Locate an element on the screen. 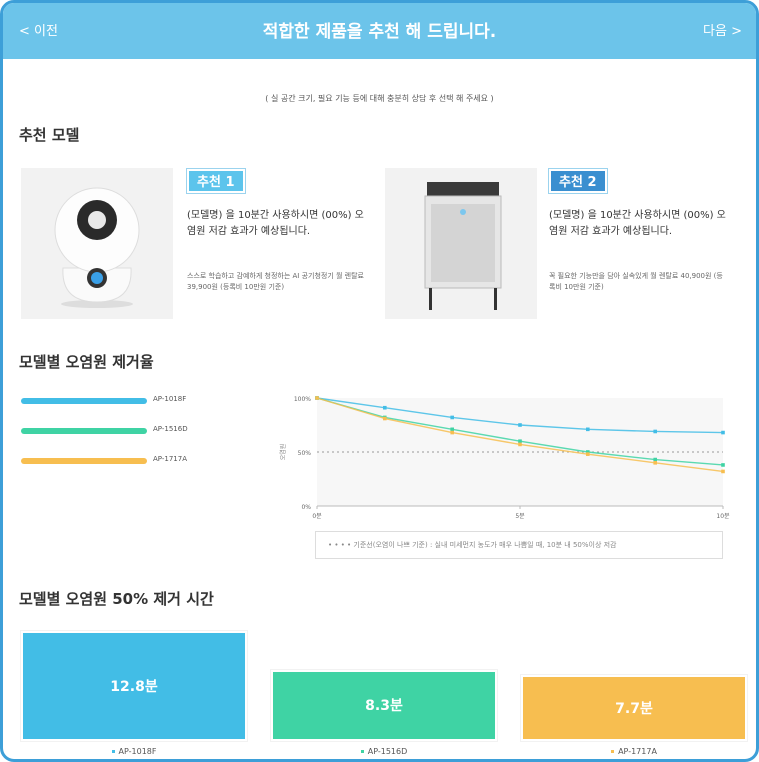  recommend-badge-1: 추천 1 is located at coordinates (216, 181).